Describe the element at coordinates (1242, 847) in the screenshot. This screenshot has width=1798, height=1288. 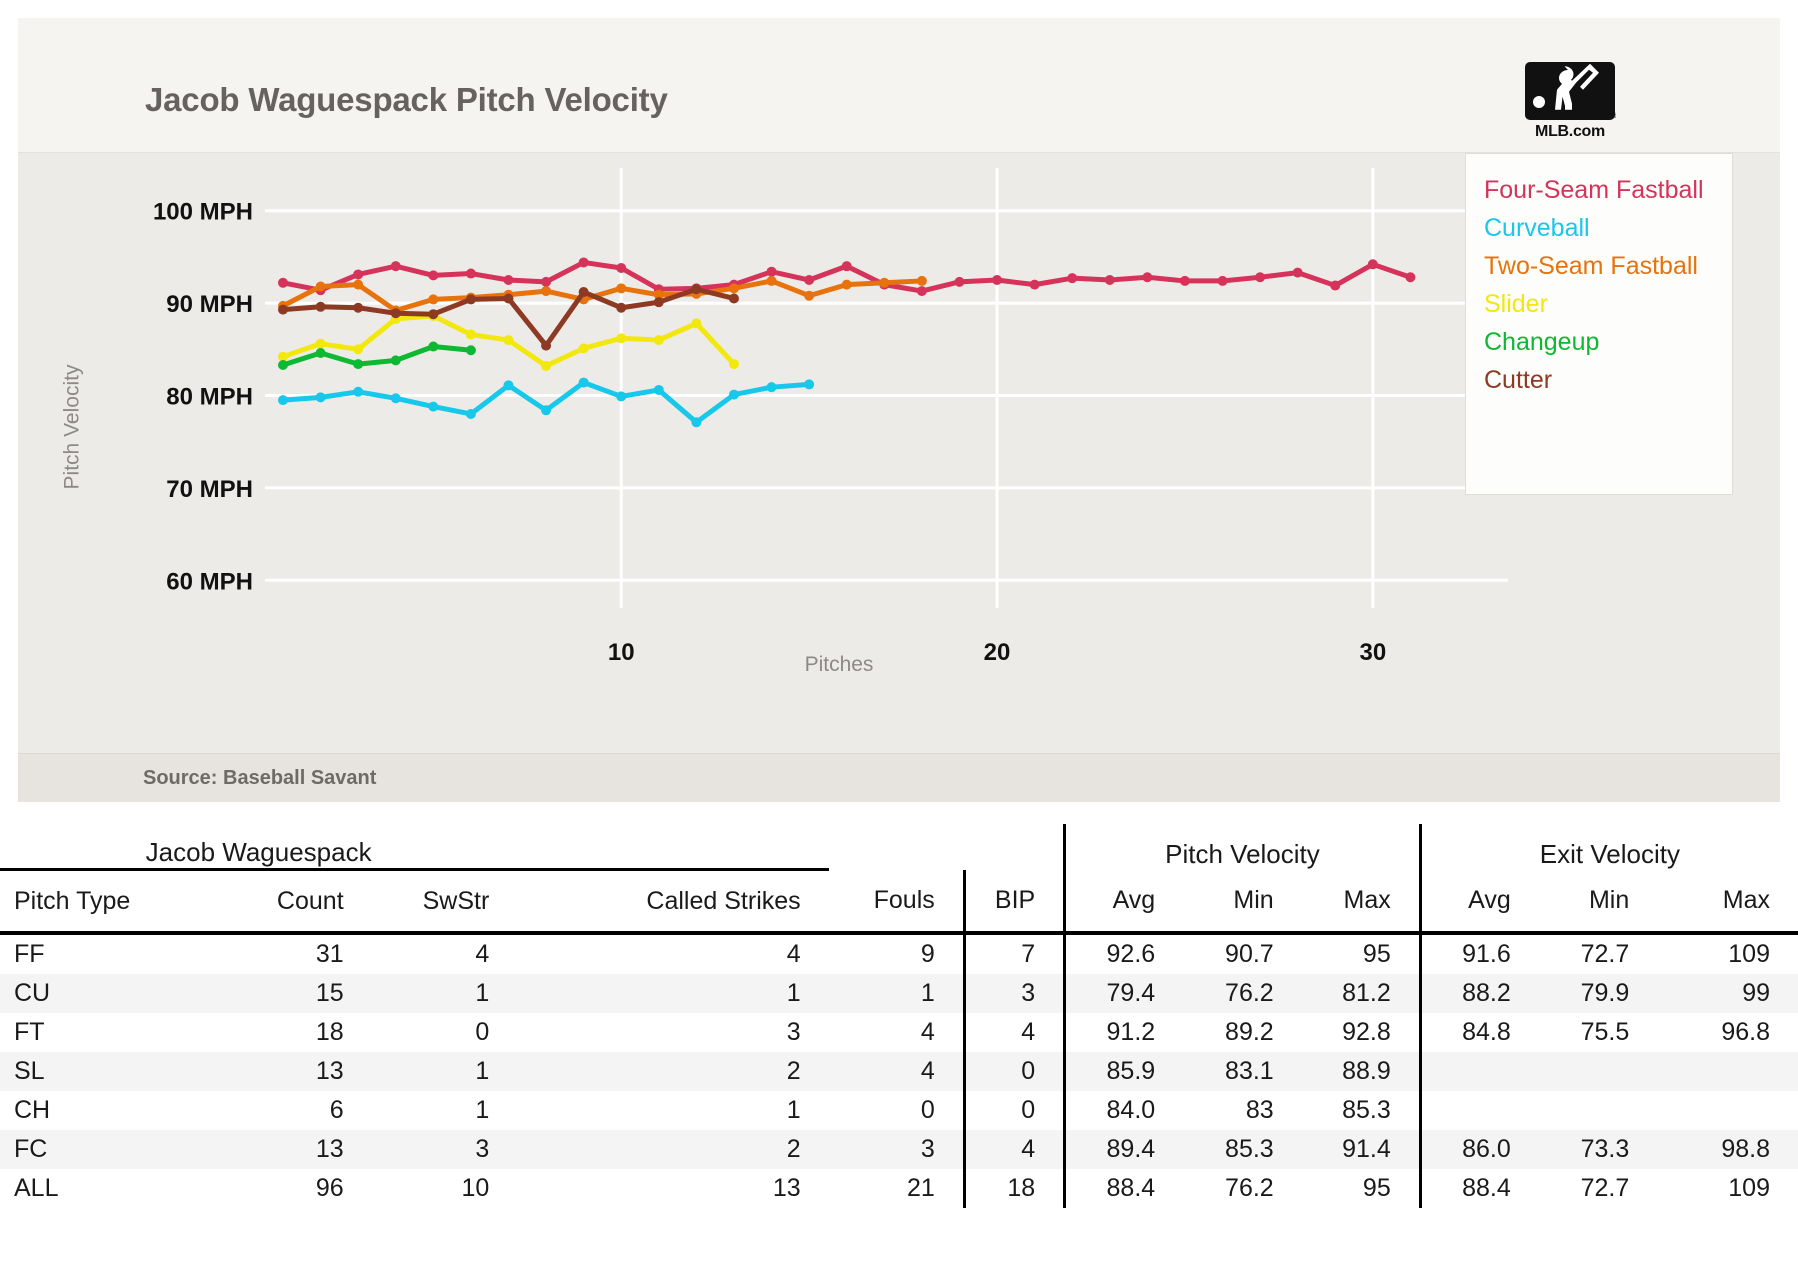
I see `group-header-pitch-velocity: Pitch Velocity` at that location.